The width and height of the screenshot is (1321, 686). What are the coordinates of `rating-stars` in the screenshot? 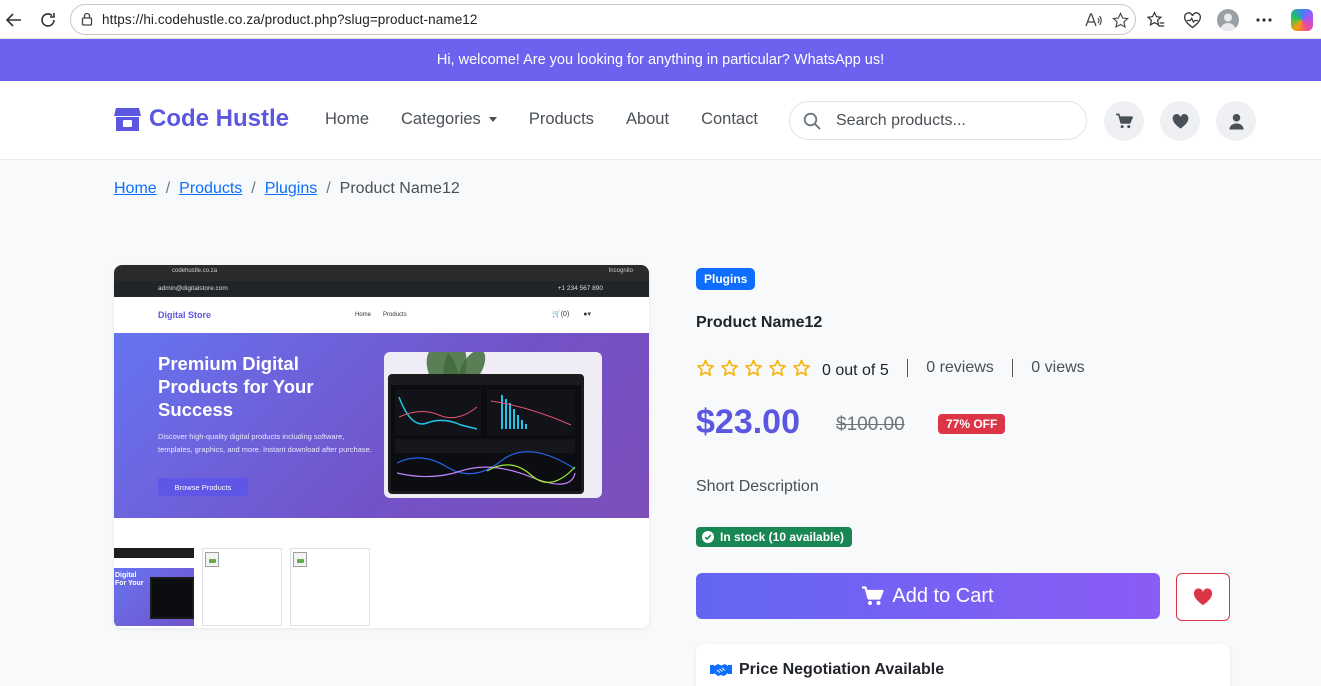 It's located at (753, 368).